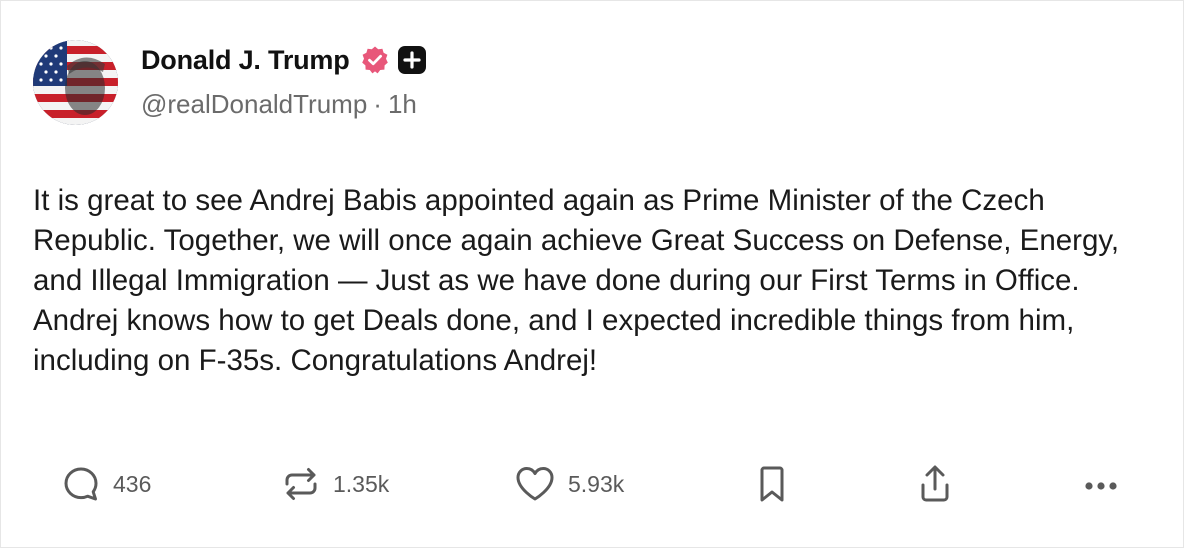 The image size is (1184, 548). What do you see at coordinates (402, 104) in the screenshot?
I see `post-timestamp: 1h` at bounding box center [402, 104].